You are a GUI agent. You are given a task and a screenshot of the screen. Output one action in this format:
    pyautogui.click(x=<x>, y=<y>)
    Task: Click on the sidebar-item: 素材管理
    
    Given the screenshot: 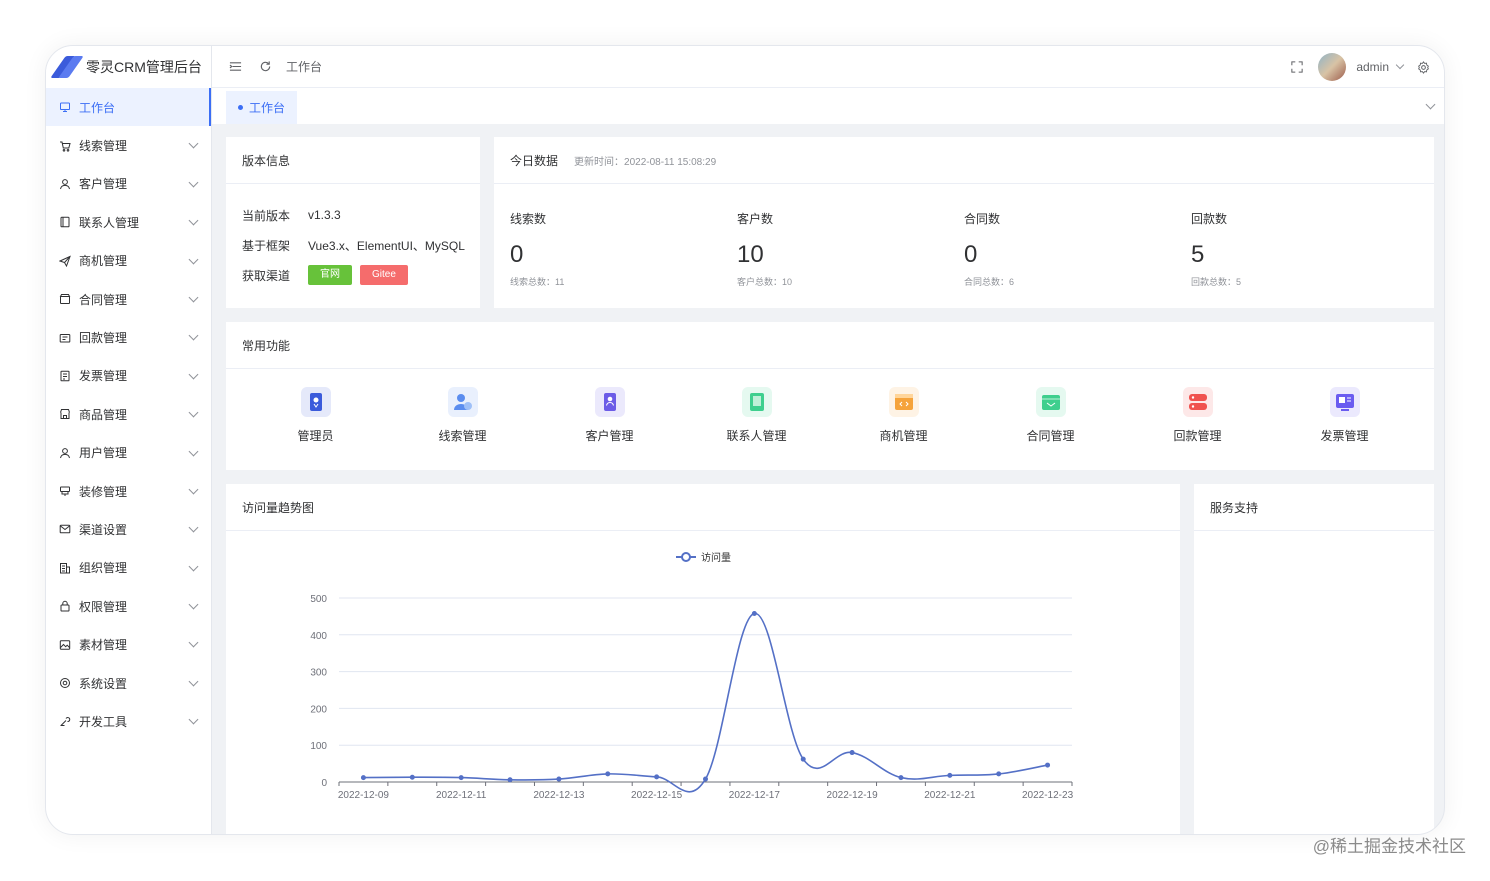 What is the action you would take?
    pyautogui.click(x=128, y=644)
    